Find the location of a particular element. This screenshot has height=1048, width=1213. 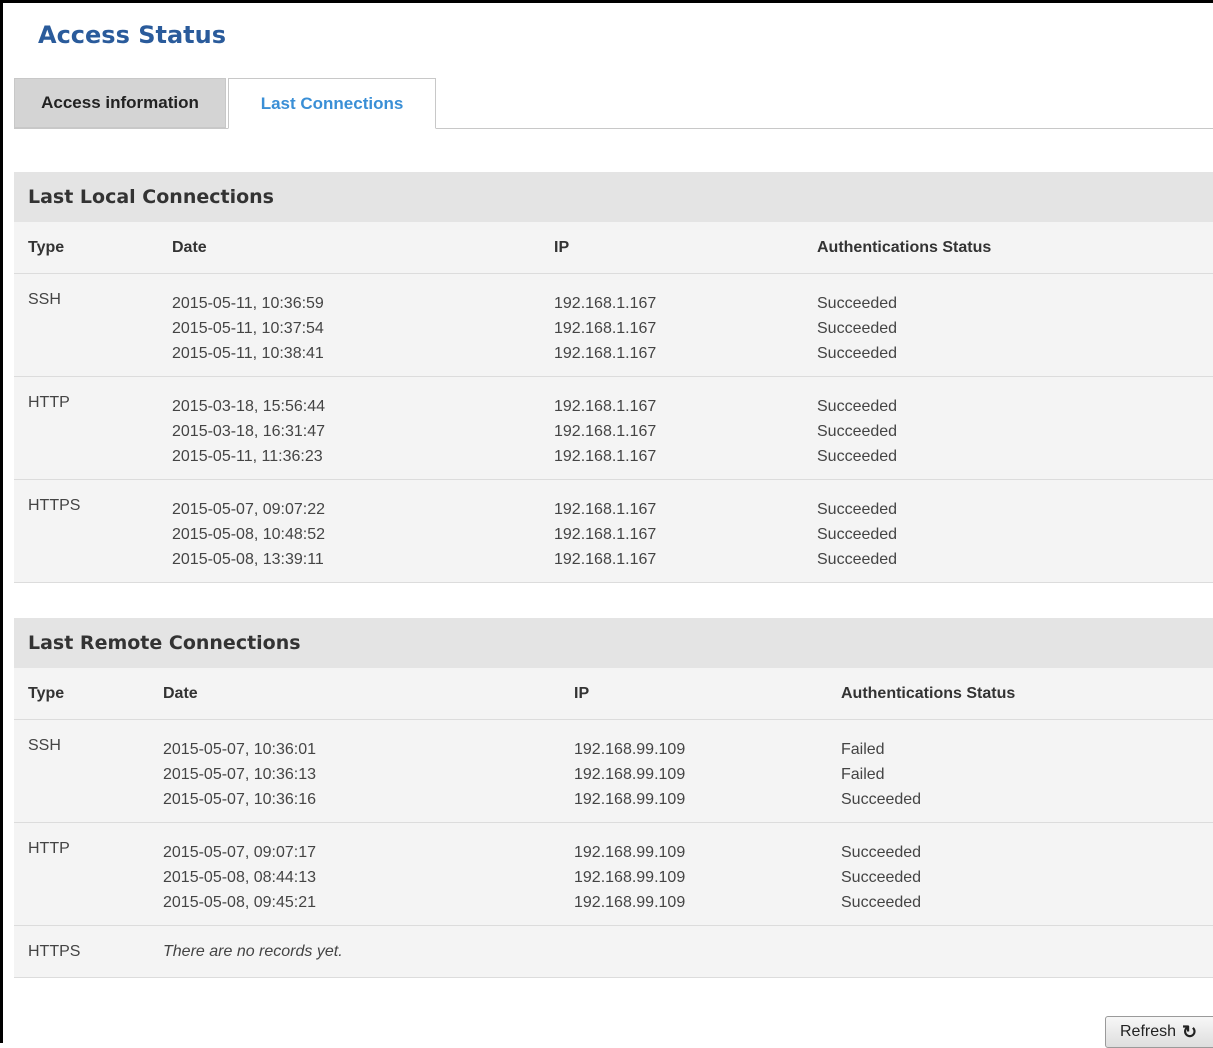

no-records-message: There are no records yet. is located at coordinates (253, 951).